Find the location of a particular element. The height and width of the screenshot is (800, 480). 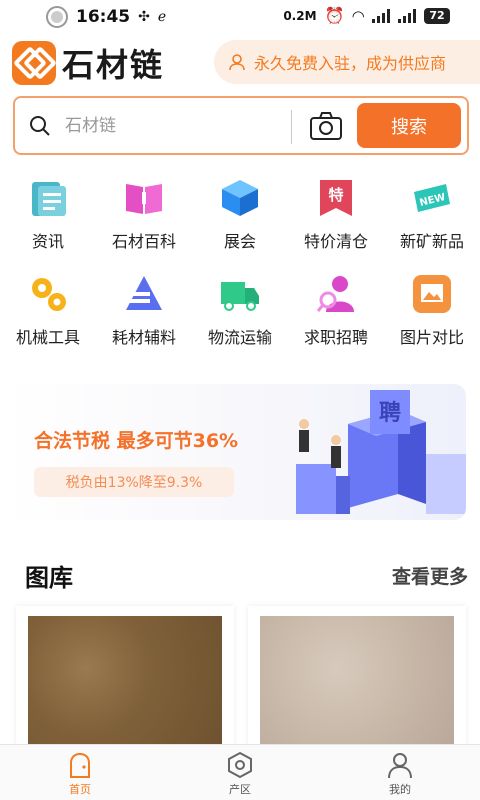

tab-label: 产区 is located at coordinates (240, 789).